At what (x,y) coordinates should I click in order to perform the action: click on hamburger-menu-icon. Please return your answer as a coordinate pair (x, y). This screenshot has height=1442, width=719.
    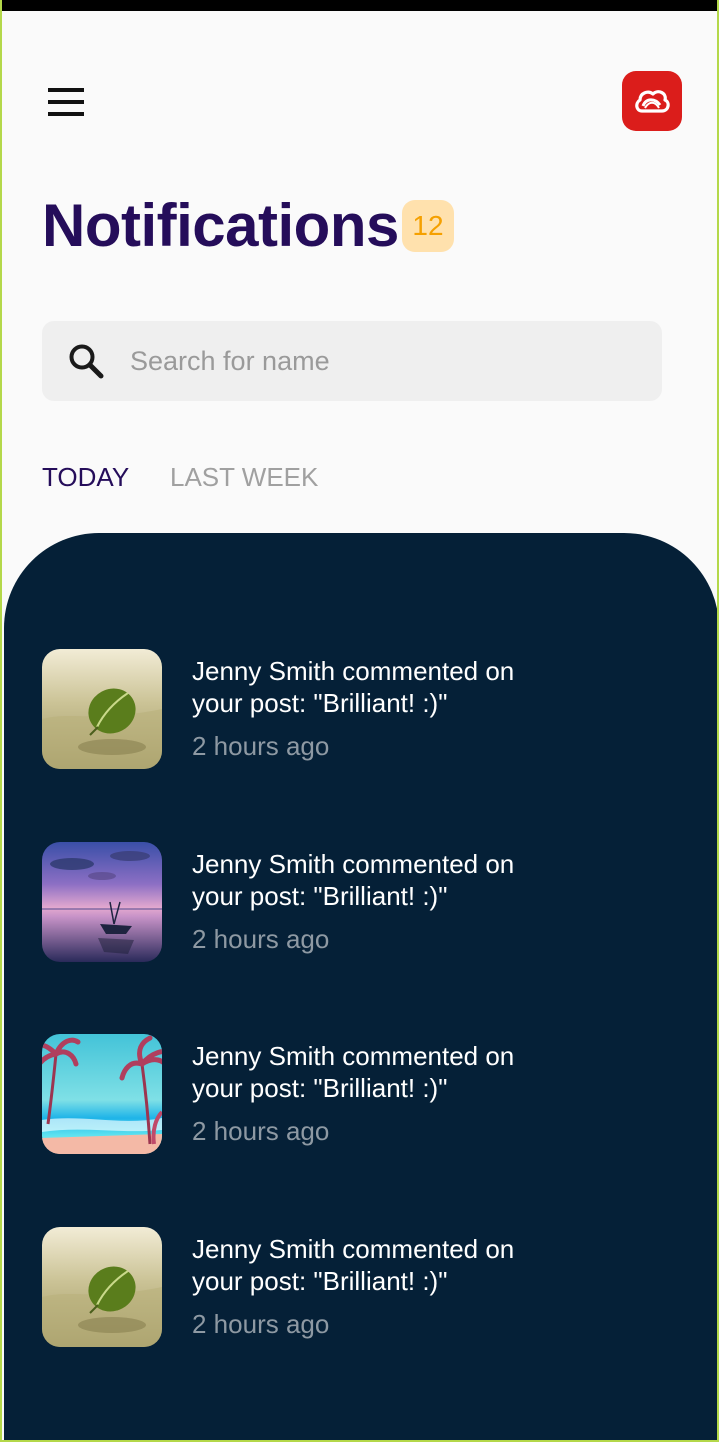
    Looking at the image, I should click on (66, 102).